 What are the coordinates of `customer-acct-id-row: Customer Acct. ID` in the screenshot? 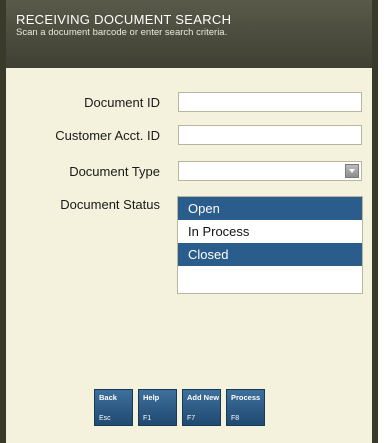 It's located at (189, 136).